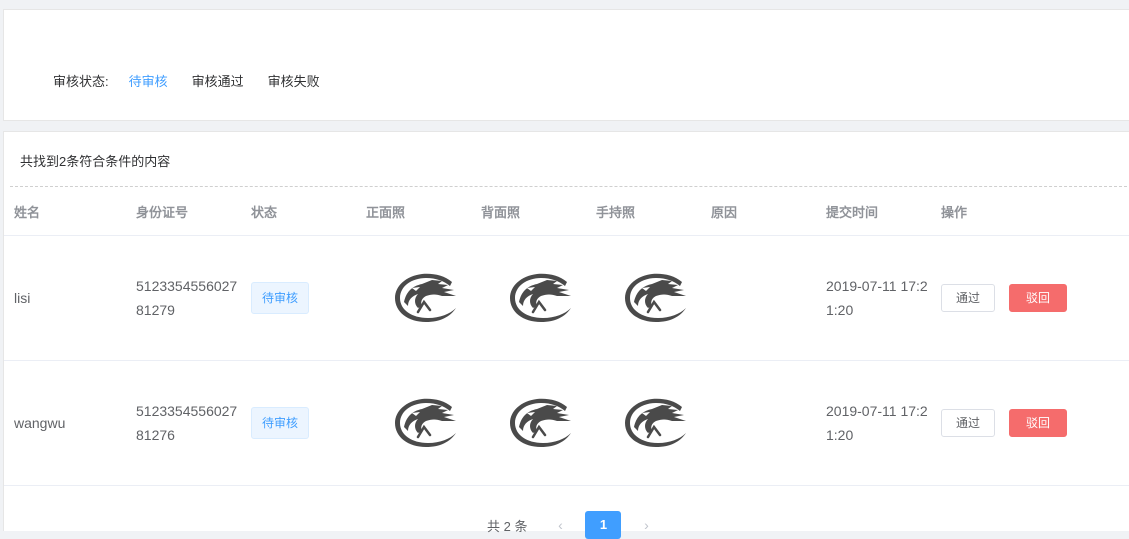 This screenshot has width=1129, height=539. What do you see at coordinates (724, 212) in the screenshot?
I see `column-header-reason: 原因` at bounding box center [724, 212].